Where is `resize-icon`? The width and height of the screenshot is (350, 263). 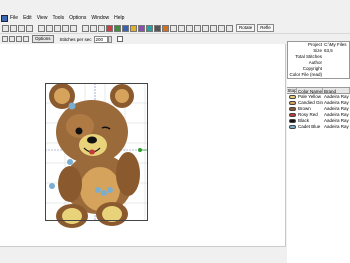 resize-icon is located at coordinates (205, 28).